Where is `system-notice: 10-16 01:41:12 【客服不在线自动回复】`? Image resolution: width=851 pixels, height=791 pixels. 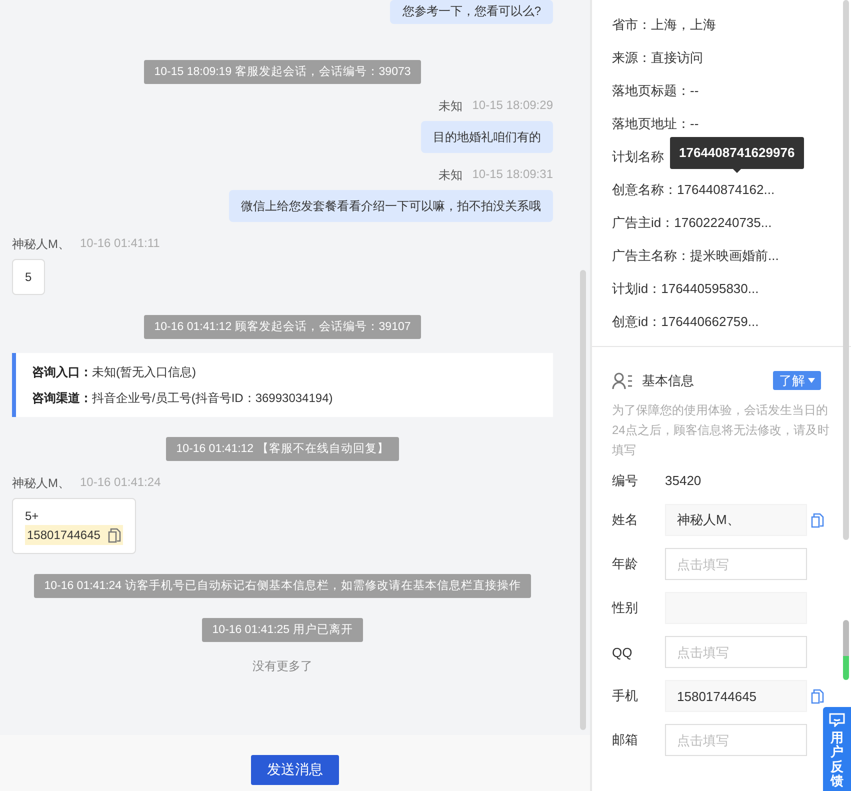 system-notice: 10-16 01:41:12 【客服不在线自动回复】 is located at coordinates (282, 449).